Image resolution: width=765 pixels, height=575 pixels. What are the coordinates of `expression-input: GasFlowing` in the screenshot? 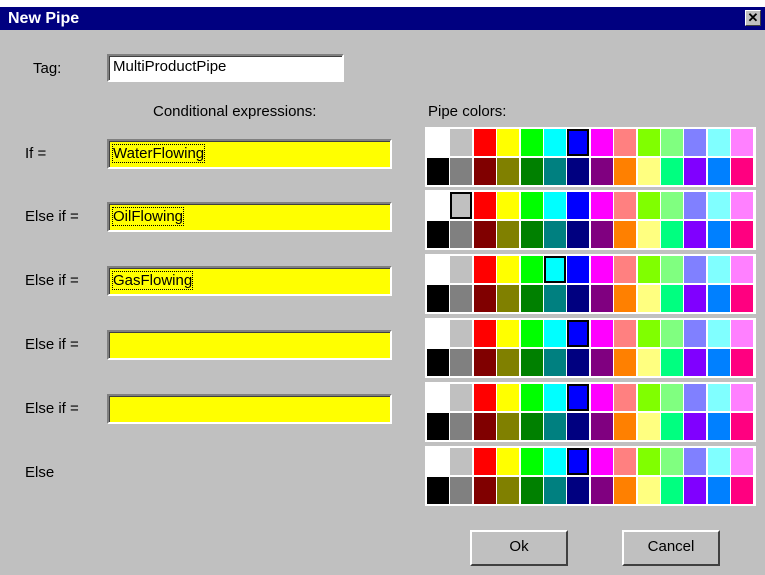 It's located at (249, 281).